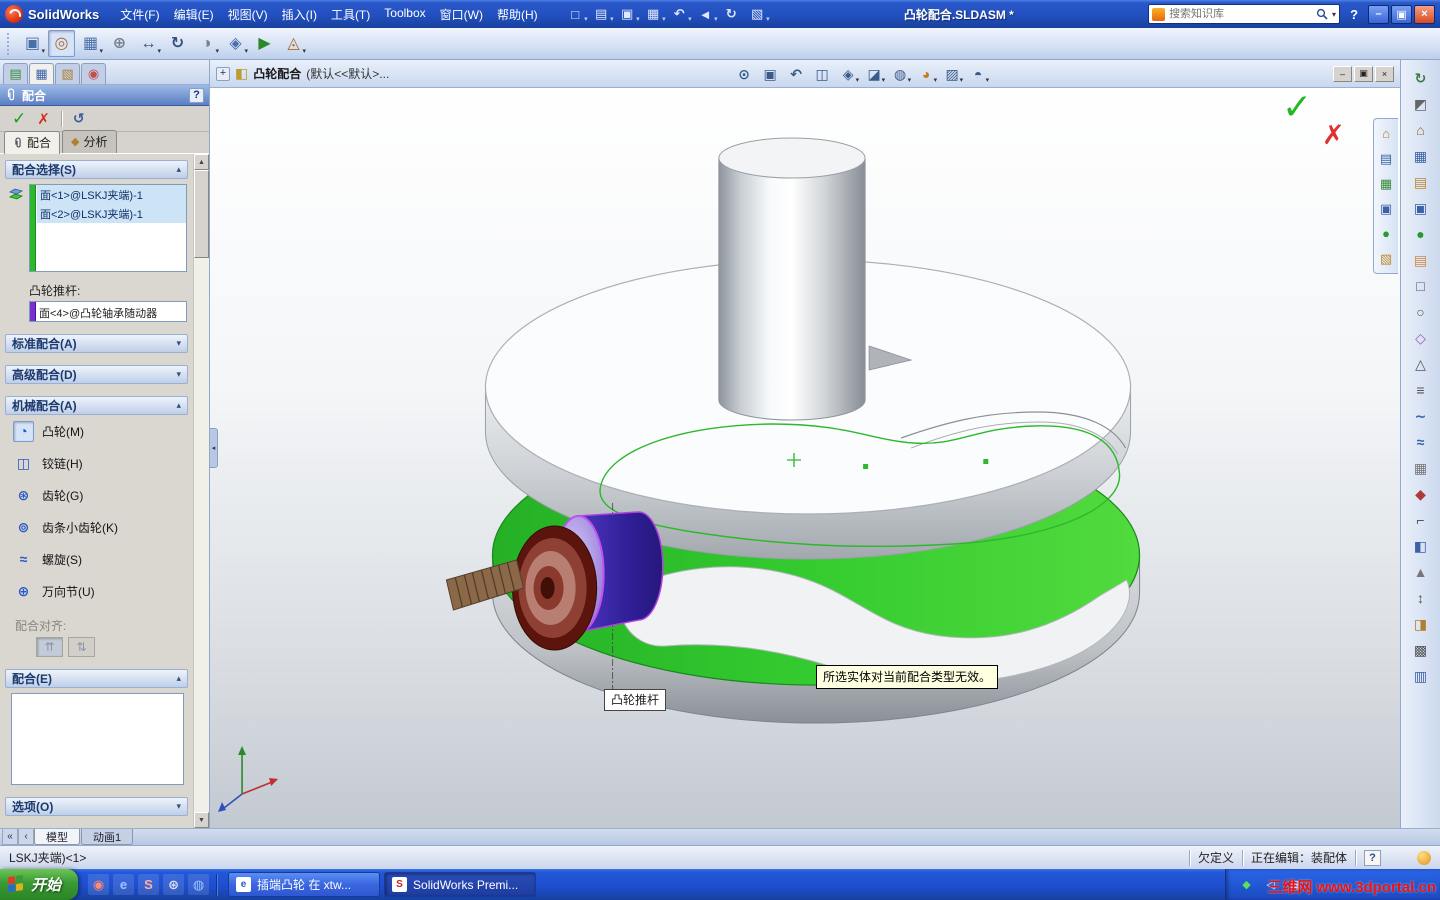 Image resolution: width=1440 pixels, height=900 pixels. Describe the element at coordinates (43, 119) in the screenshot. I see `cancel-button: ✗` at that location.